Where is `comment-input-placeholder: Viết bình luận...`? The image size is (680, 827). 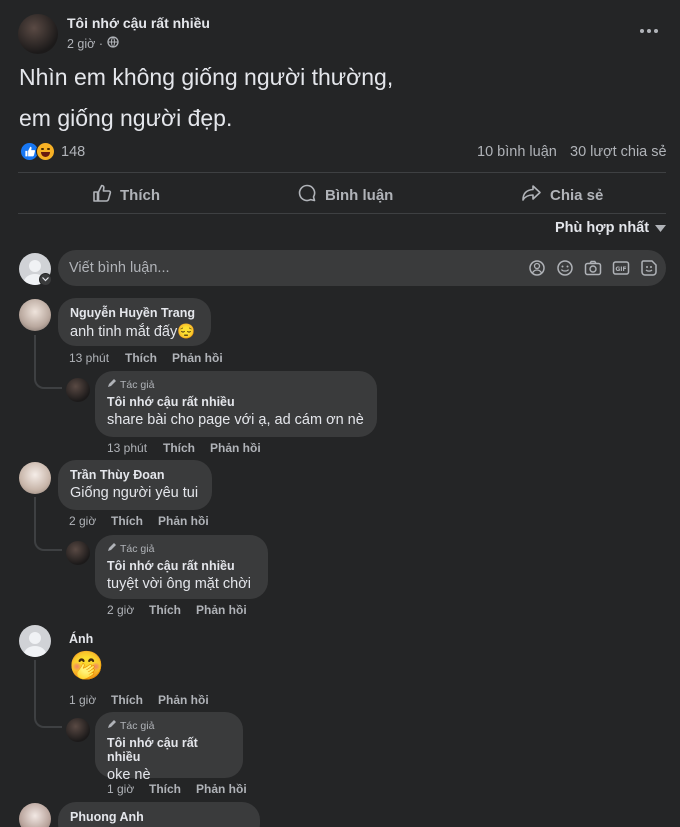
comment-input-placeholder: Viết bình luận... is located at coordinates (119, 268).